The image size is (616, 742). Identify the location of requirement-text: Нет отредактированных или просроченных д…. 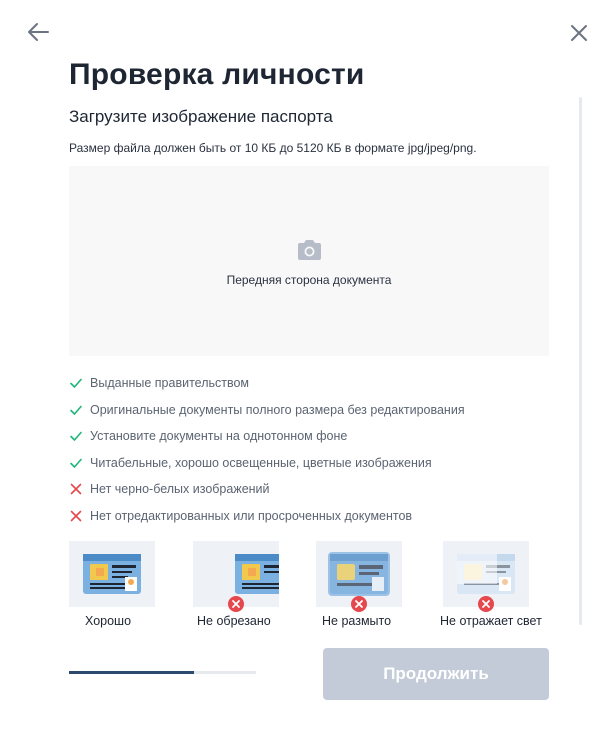
(251, 515).